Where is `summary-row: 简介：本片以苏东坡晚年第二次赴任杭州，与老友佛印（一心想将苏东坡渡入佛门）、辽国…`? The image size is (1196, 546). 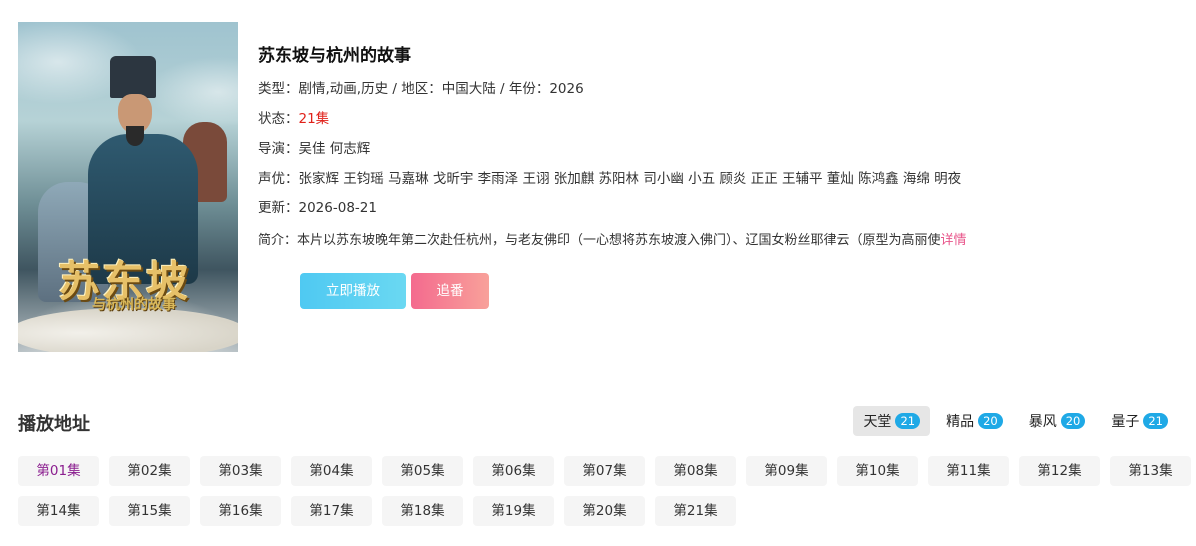 summary-row: 简介：本片以苏东坡晚年第二次赴任杭州，与老友佛印（一心想将苏东坡渡入佛门）、辽国… is located at coordinates (612, 241).